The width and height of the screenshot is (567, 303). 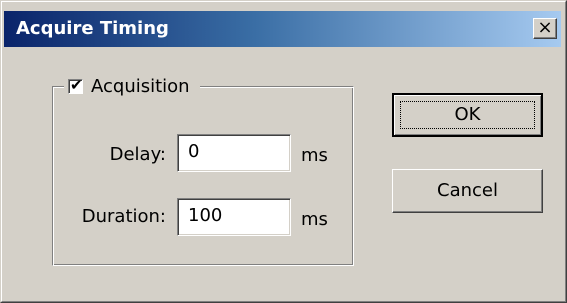 What do you see at coordinates (282, 29) in the screenshot?
I see `title-bar: Acquire Timing ×` at bounding box center [282, 29].